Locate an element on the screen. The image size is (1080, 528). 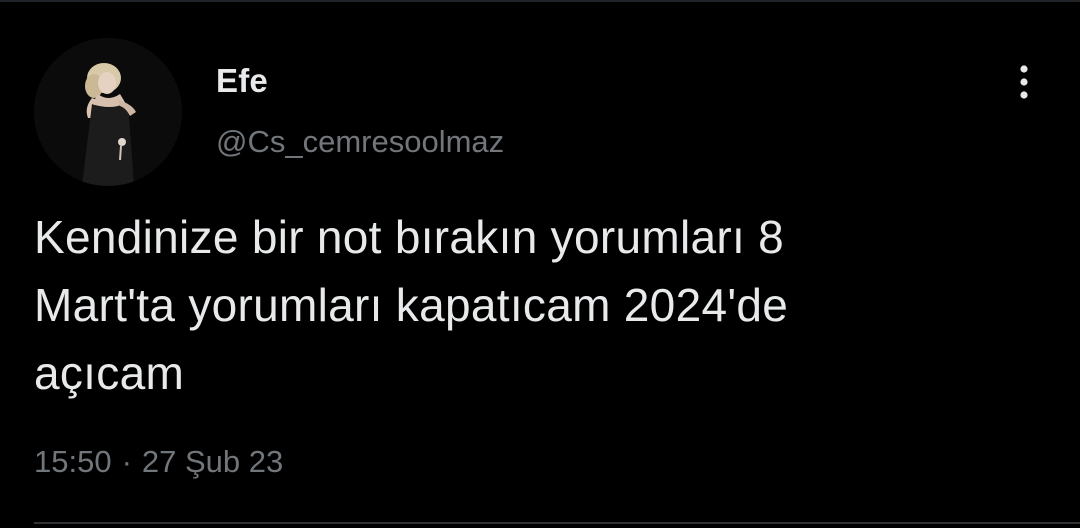
author-display-name: Efe is located at coordinates (242, 81).